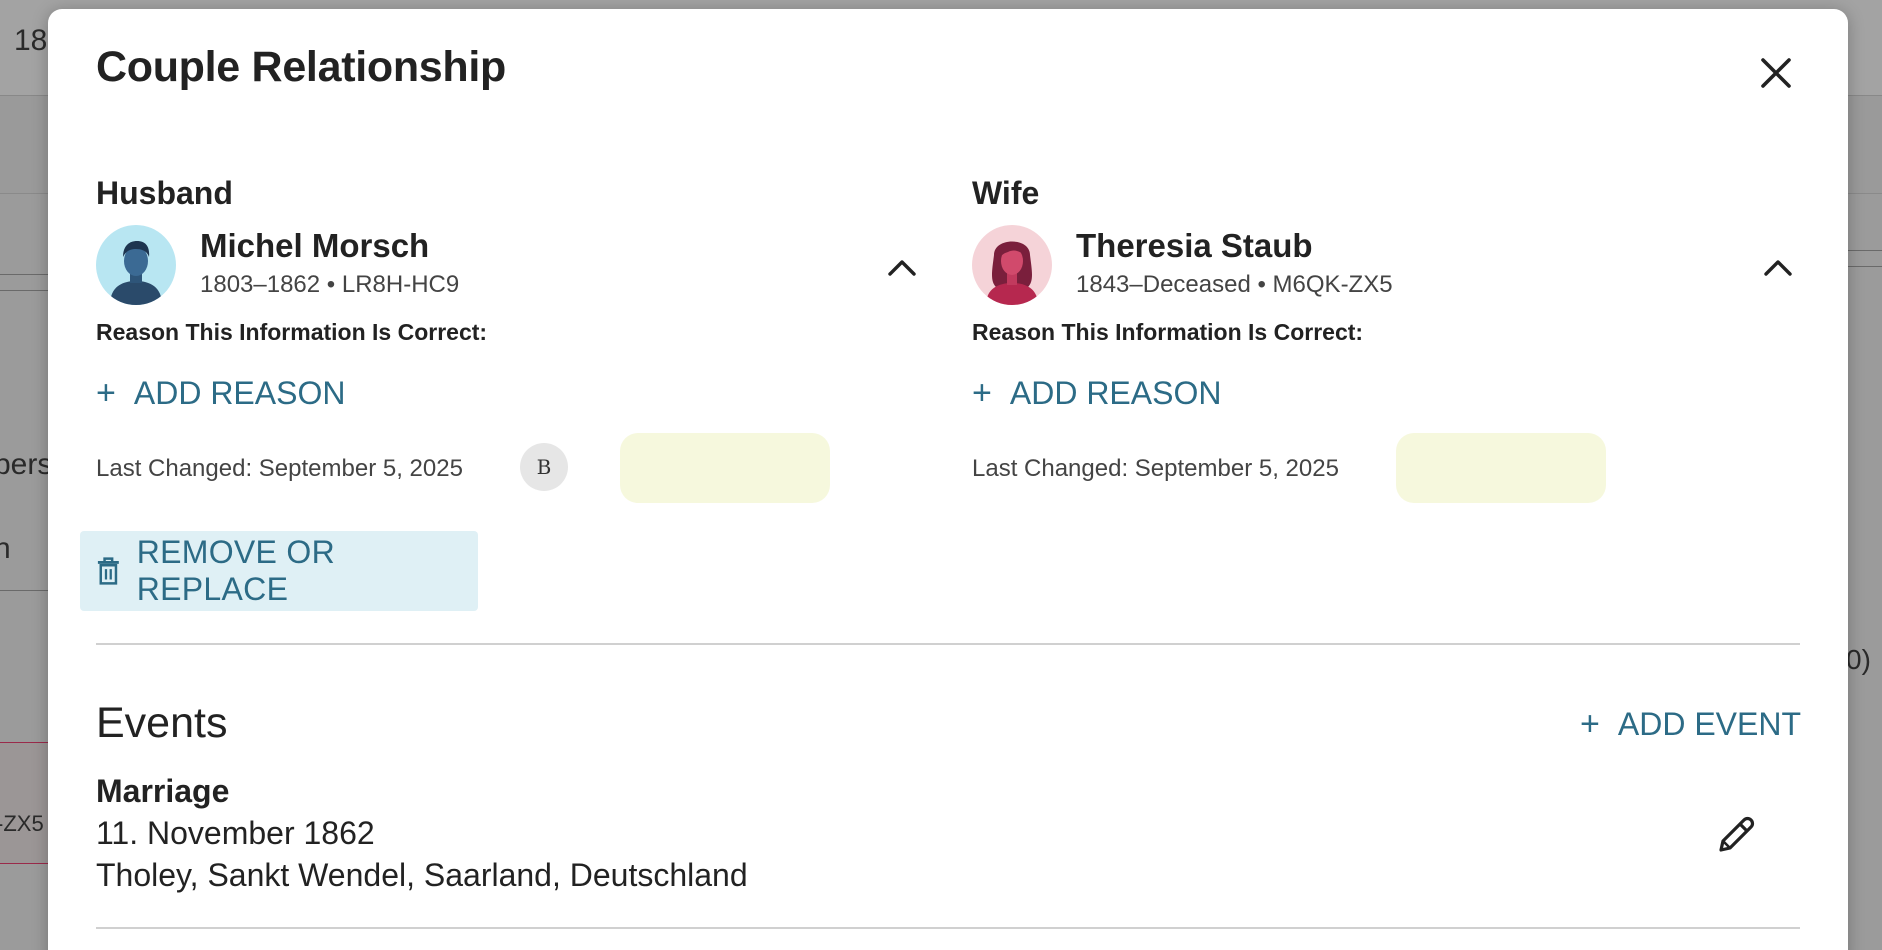 This screenshot has height=950, width=1882. I want to click on edit-event-button, so click(1736, 835).